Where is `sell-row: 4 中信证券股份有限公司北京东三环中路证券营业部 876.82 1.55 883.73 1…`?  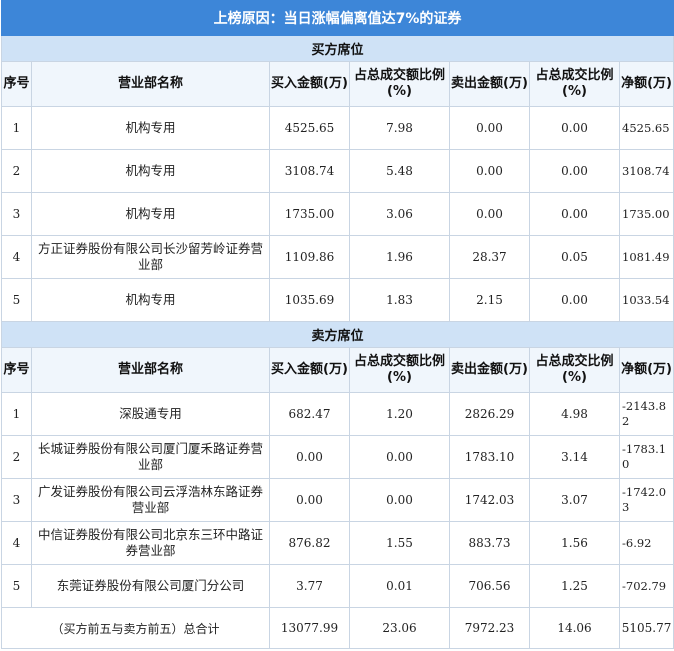
sell-row: 4 中信证券股份有限公司北京东三环中路证券营业部 876.82 1.55 883.73 1… is located at coordinates (337, 543).